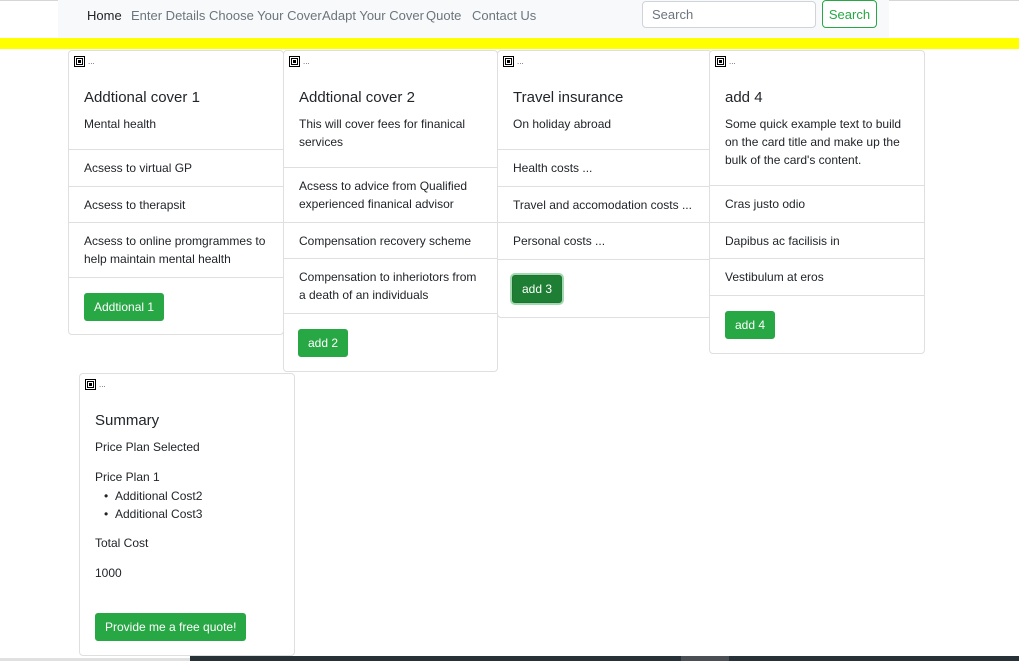 The width and height of the screenshot is (1019, 661). What do you see at coordinates (108, 573) in the screenshot?
I see `total-cost-value: 1000` at bounding box center [108, 573].